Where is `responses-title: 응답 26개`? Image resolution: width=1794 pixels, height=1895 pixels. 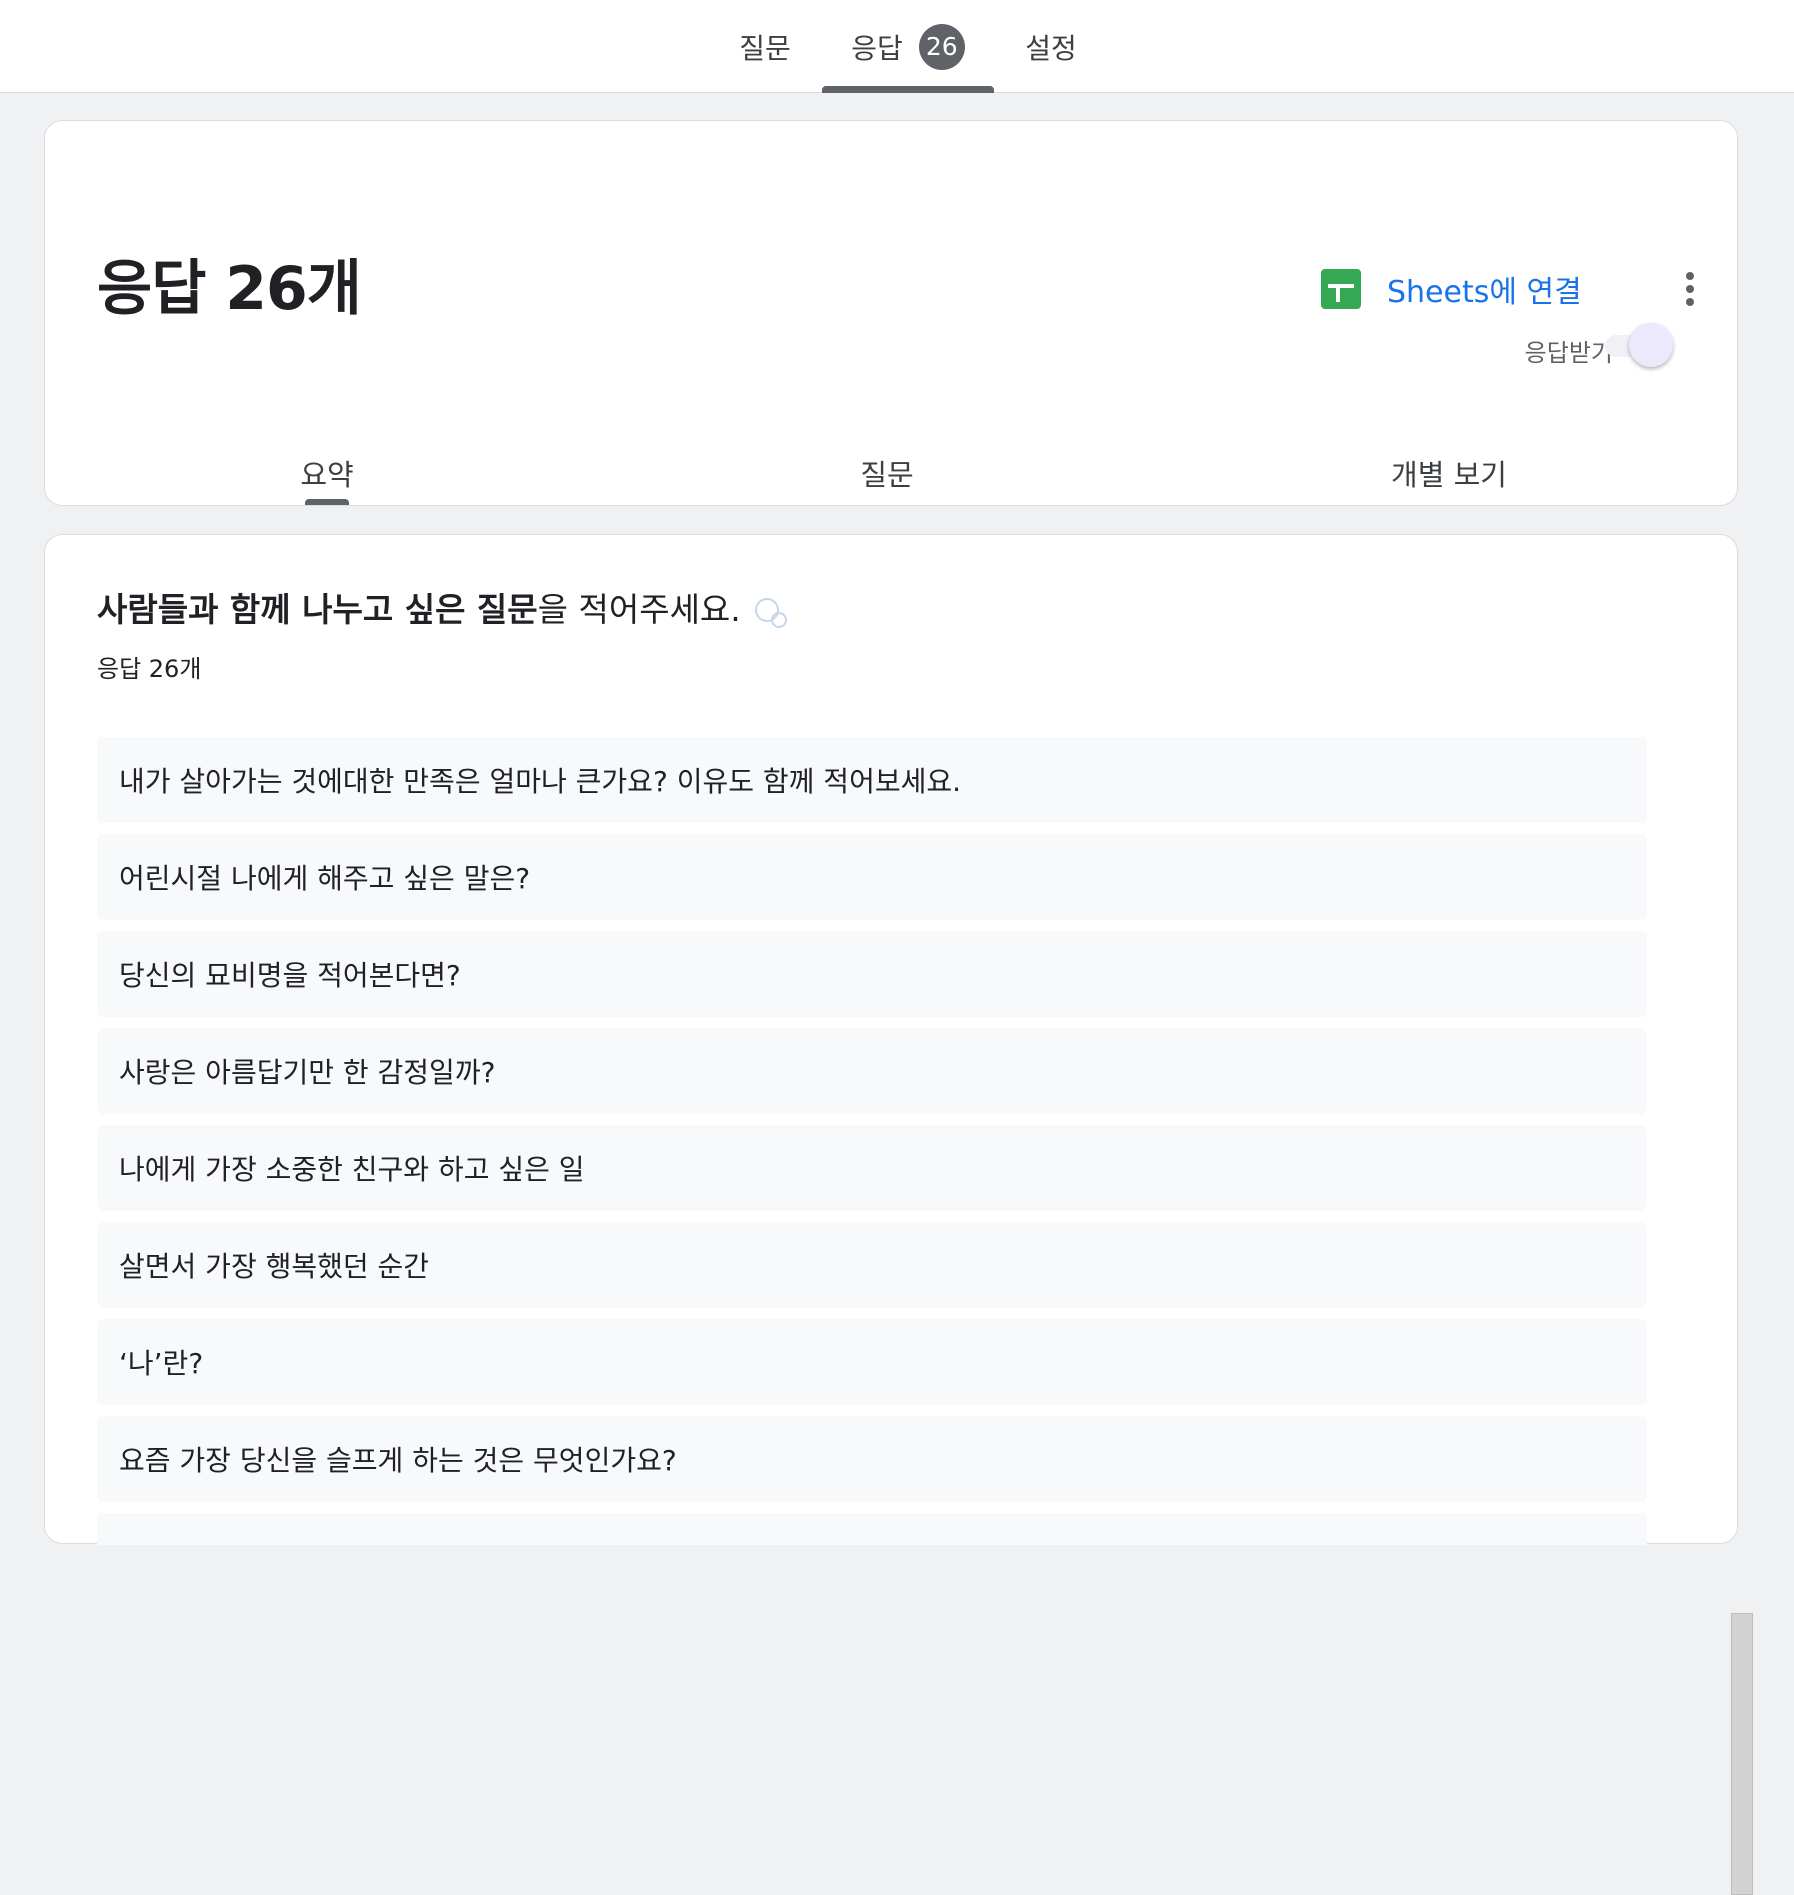
responses-title: 응답 26개 is located at coordinates (229, 289).